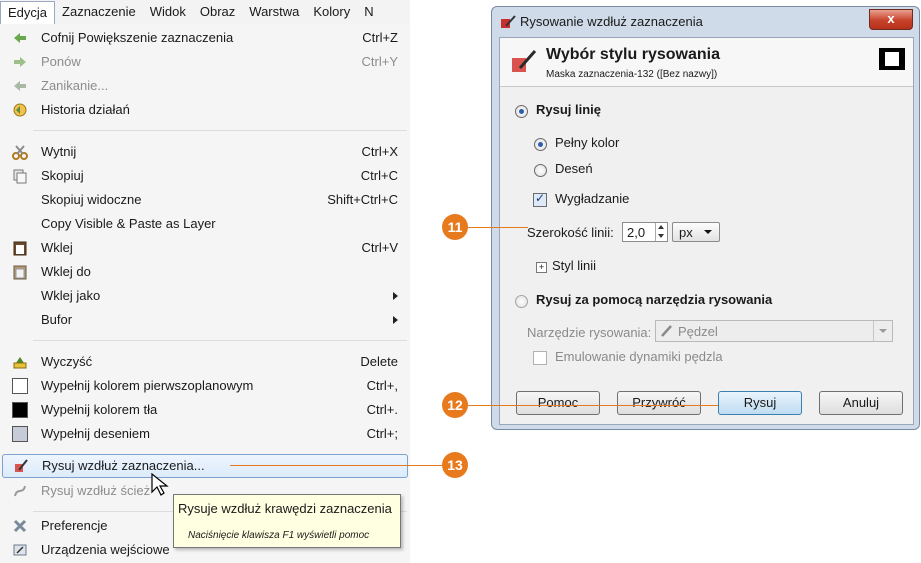 This screenshot has width=921, height=563. Describe the element at coordinates (574, 265) in the screenshot. I see `line-style-label: Styl linii` at that location.